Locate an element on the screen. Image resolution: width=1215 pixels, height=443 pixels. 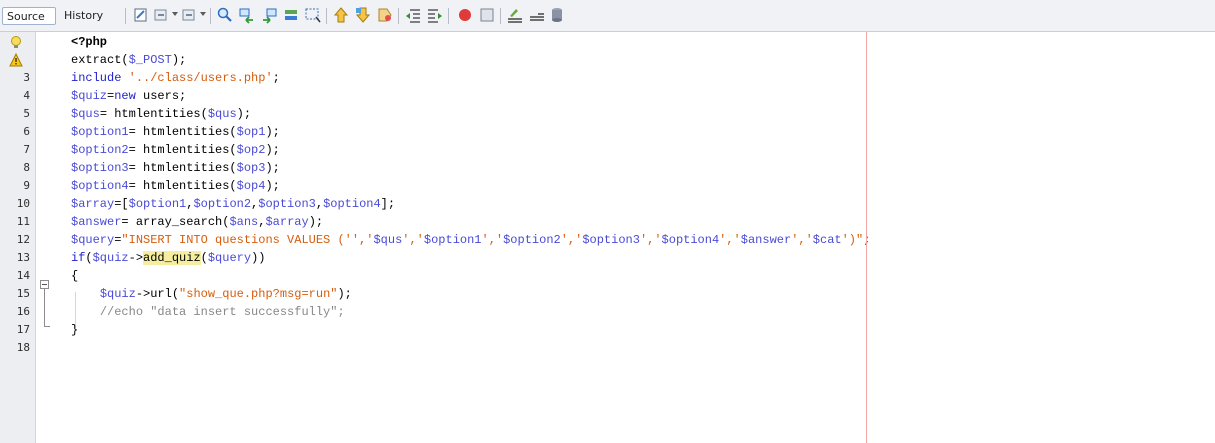
line-number: 7 is located at coordinates (26, 149).